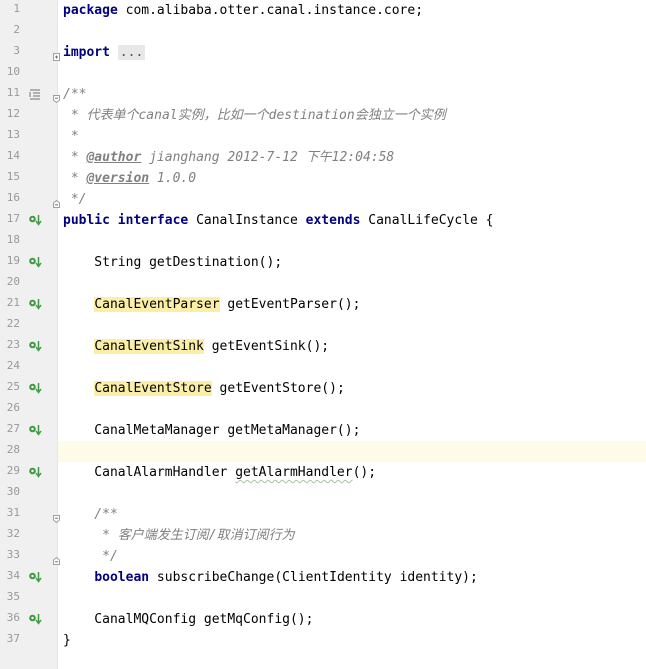 Image resolution: width=646 pixels, height=669 pixels. I want to click on code-text: CanalAlarmHandler getAlarmHandler();, so click(352, 472).